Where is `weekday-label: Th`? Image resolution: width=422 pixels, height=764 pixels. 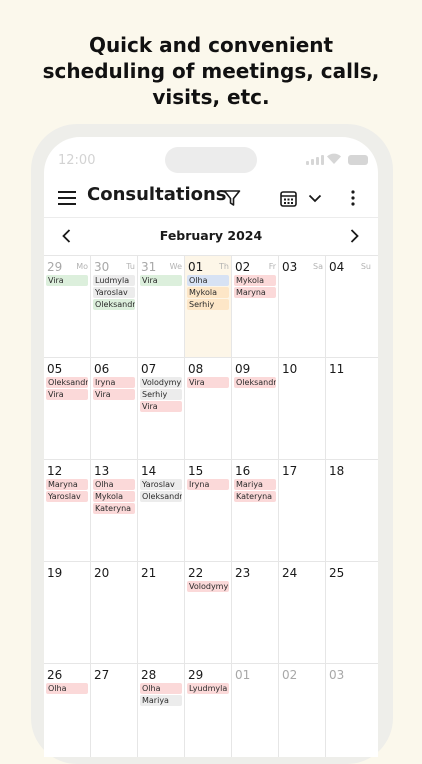
weekday-label: Th is located at coordinates (224, 266).